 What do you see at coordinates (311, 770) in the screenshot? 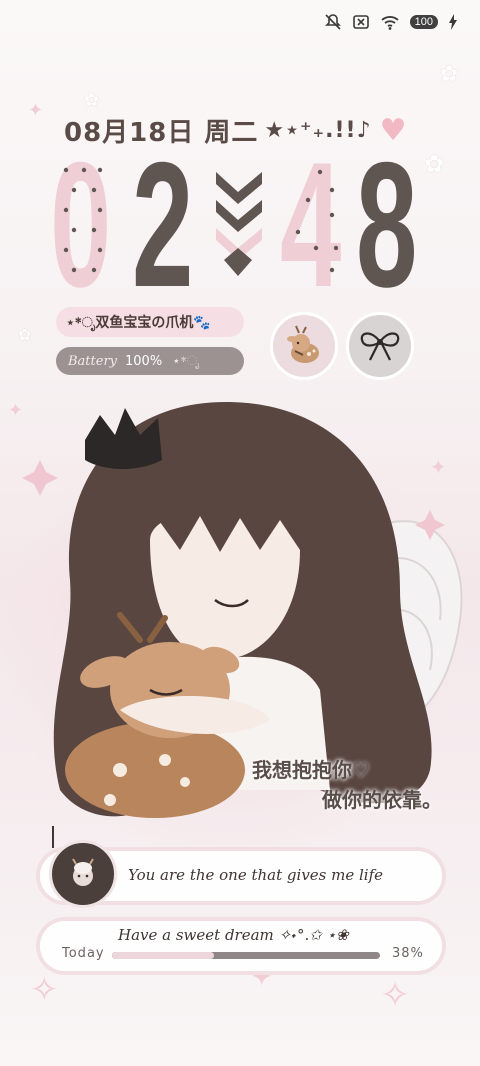
I see `caption-line-1: 我想抱抱你♡` at bounding box center [311, 770].